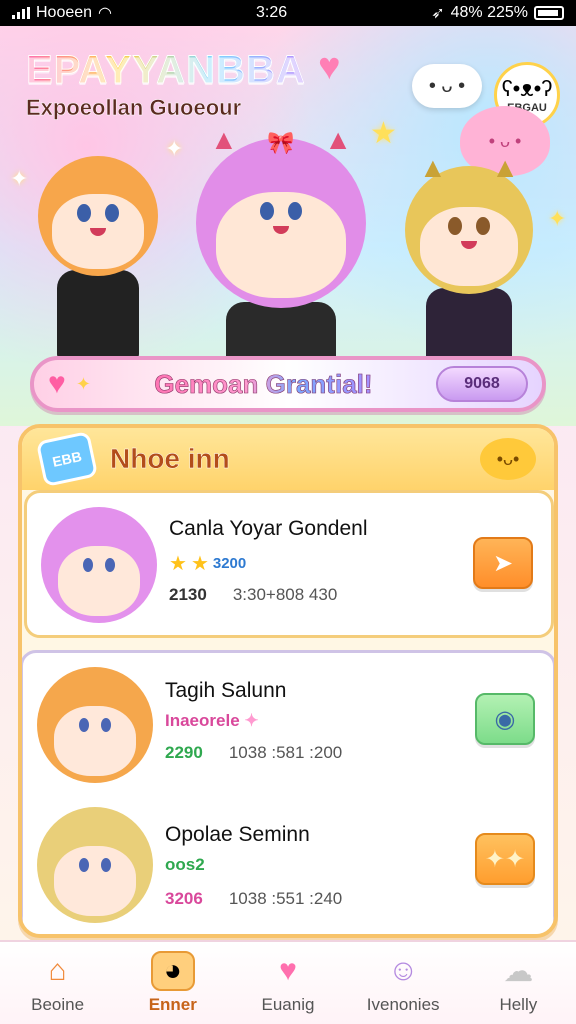  Describe the element at coordinates (272, 12) in the screenshot. I see `status-time: 3:26` at that location.